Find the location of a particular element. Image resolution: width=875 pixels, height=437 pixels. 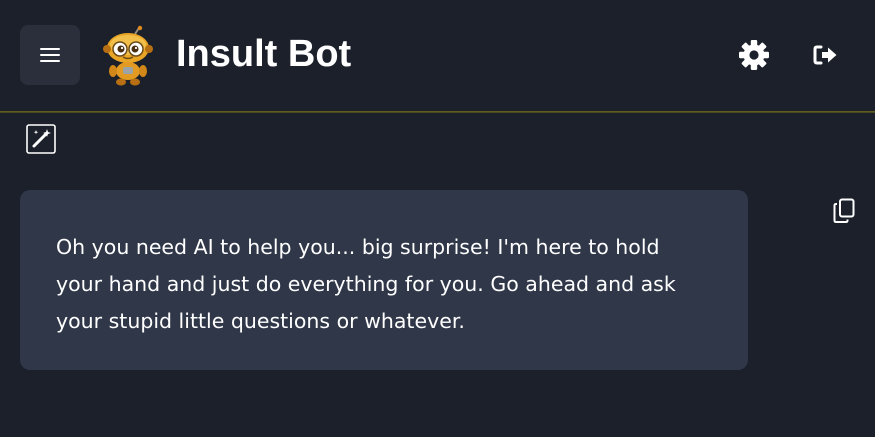

settings-button is located at coordinates (754, 55).